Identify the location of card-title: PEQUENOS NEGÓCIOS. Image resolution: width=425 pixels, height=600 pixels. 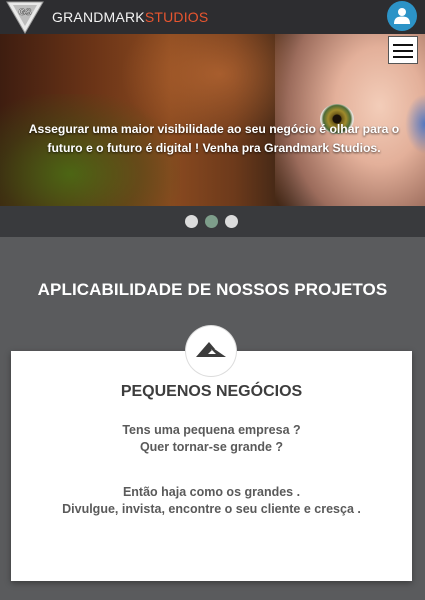
(211, 391).